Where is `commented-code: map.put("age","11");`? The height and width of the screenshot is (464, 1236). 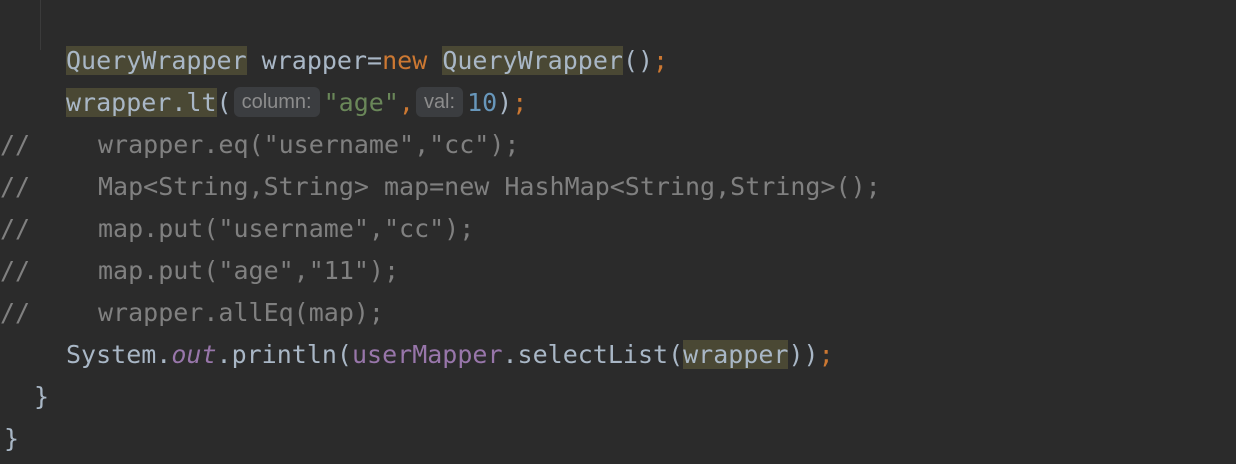
commented-code: map.put("age","11"); is located at coordinates (249, 270).